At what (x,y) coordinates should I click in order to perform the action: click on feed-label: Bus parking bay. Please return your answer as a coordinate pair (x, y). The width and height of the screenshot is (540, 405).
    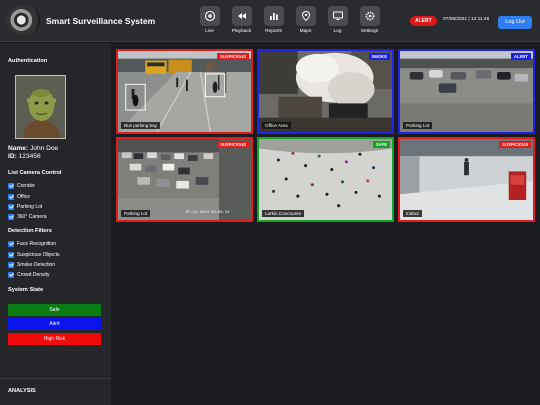
    Looking at the image, I should click on (140, 125).